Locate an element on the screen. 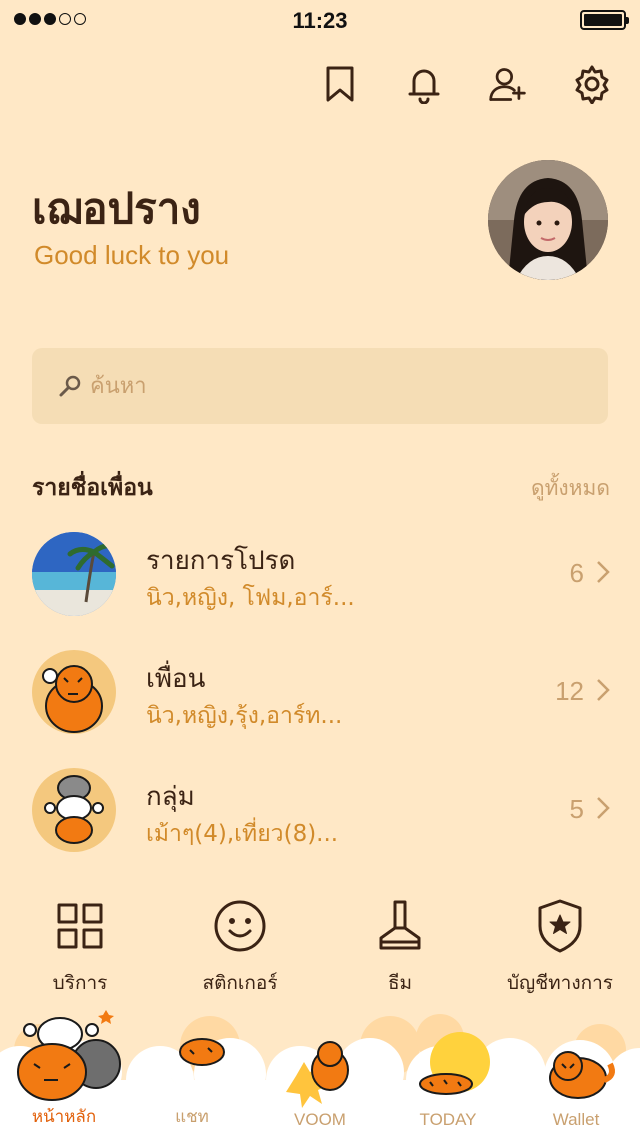  list-item-title: รายการโปรด is located at coordinates (221, 561).